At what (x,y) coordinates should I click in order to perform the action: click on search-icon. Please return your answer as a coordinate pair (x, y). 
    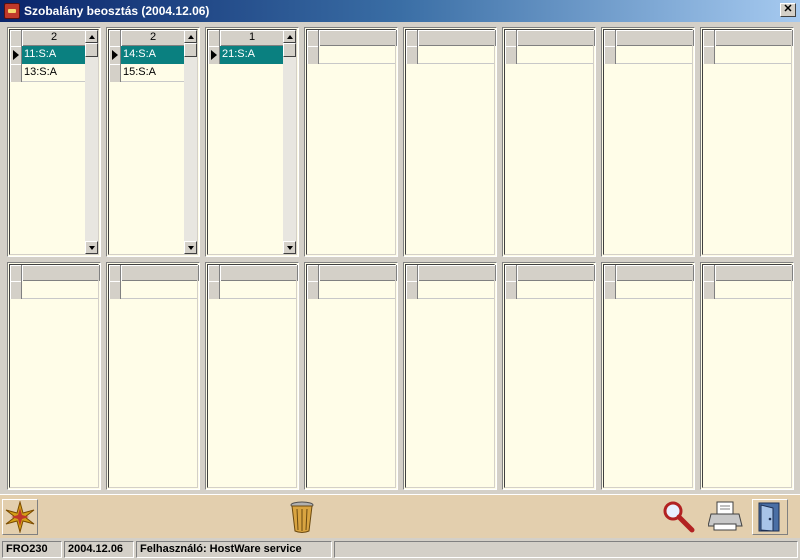
    Looking at the image, I should click on (678, 517).